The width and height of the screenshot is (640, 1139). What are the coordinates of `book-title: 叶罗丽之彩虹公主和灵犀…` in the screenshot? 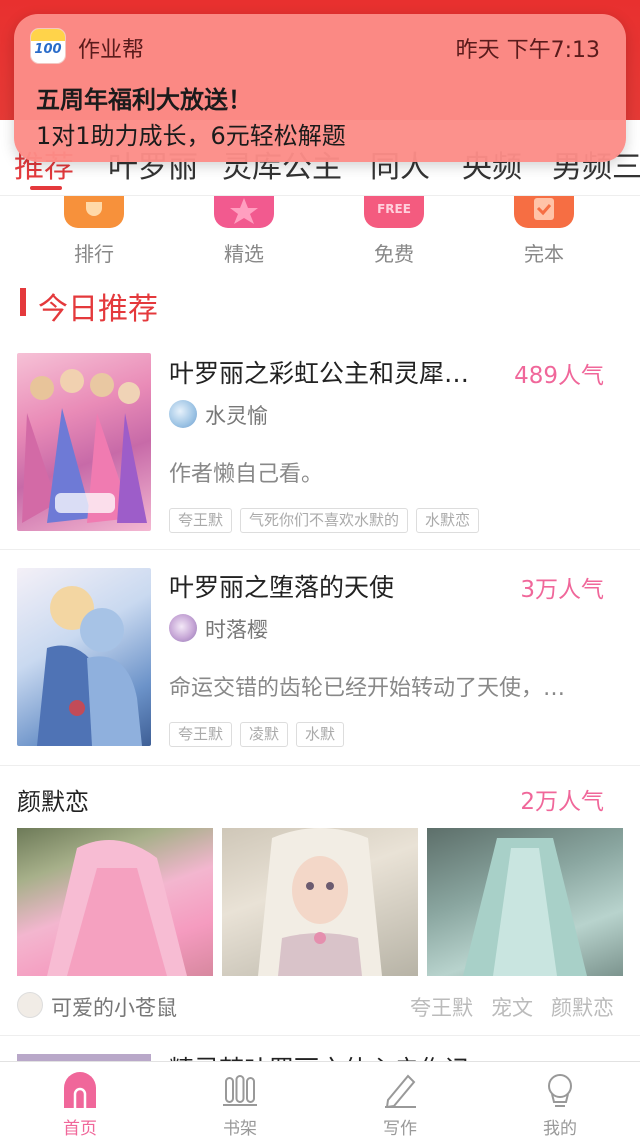 It's located at (319, 373).